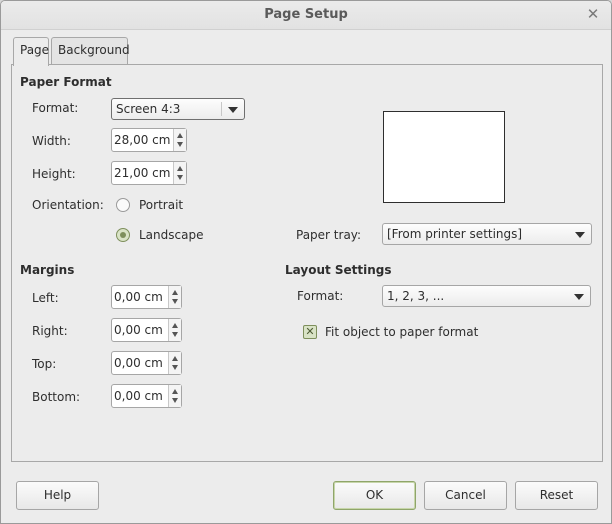  I want to click on left-margin-spinner: 0,00 cm, so click(146, 297).